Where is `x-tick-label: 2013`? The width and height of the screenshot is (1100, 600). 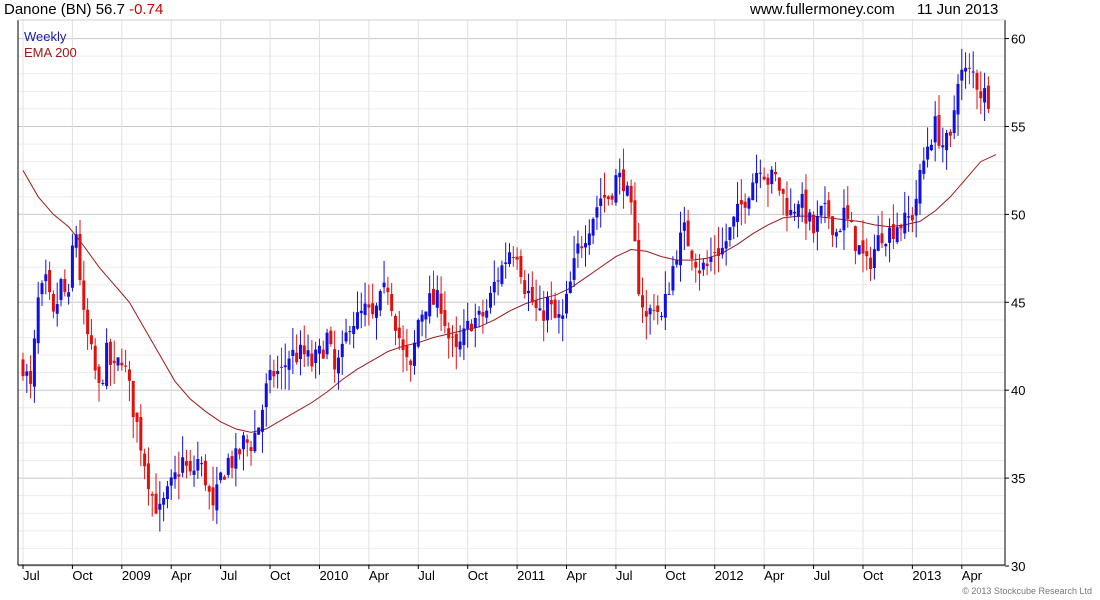 x-tick-label: 2013 is located at coordinates (926, 575).